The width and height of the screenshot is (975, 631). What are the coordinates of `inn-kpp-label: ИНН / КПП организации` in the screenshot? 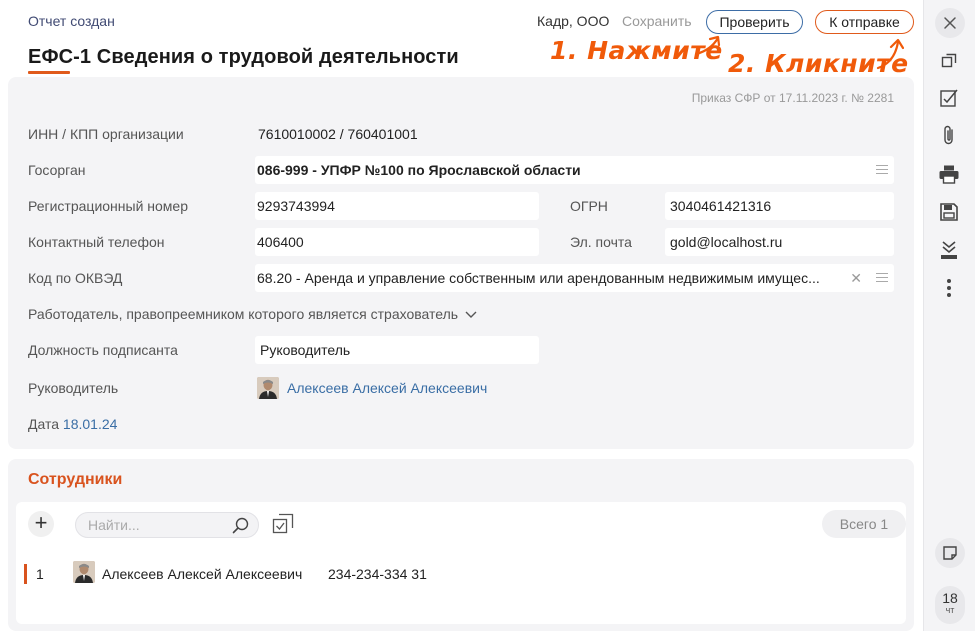 It's located at (106, 134).